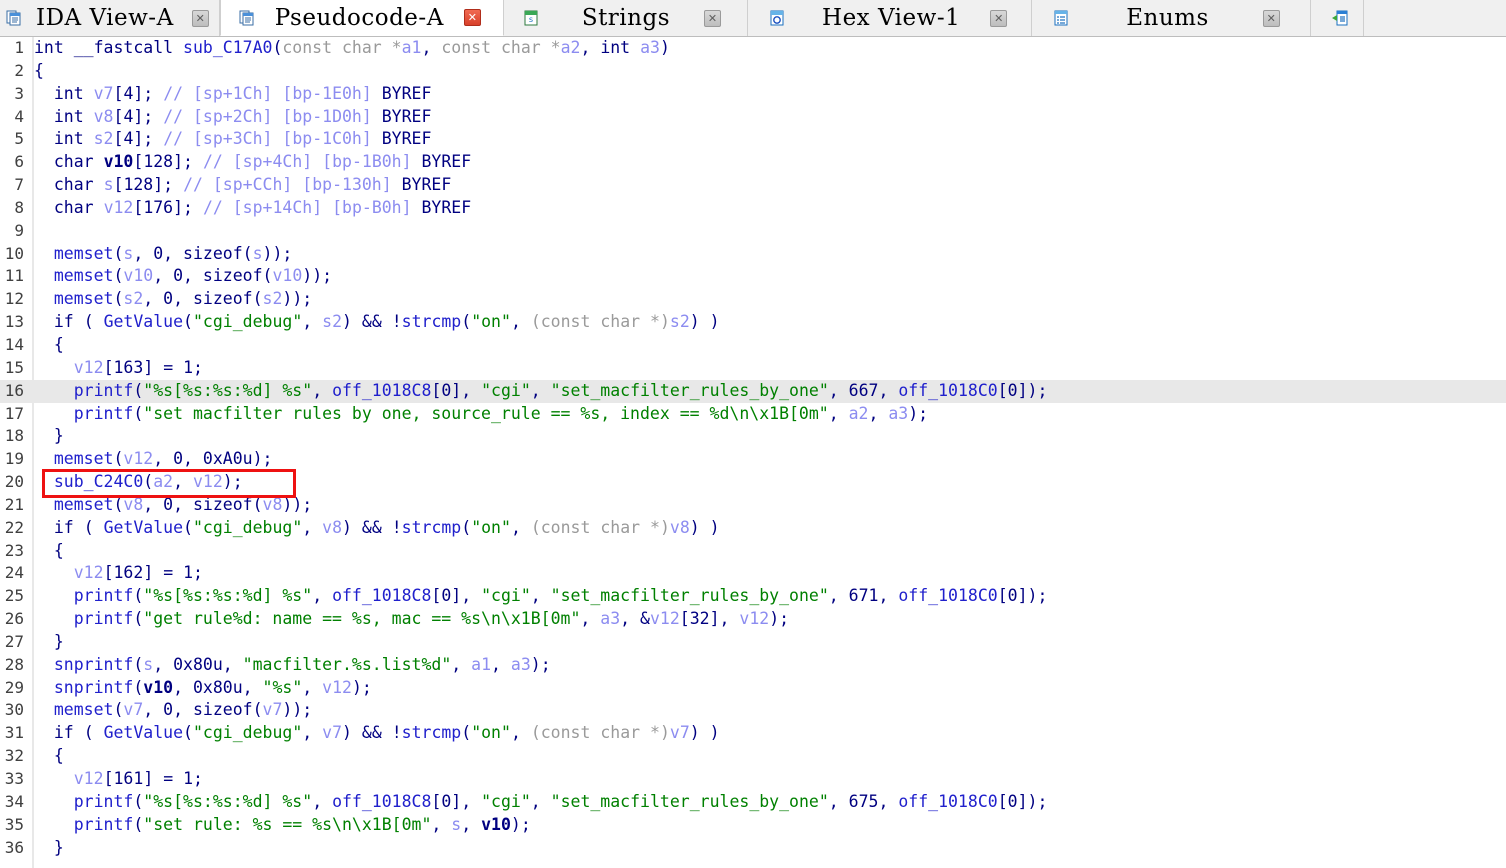  What do you see at coordinates (753, 276) in the screenshot?
I see `code-line: 11 memset(v10, 0, sizeof(v10));` at bounding box center [753, 276].